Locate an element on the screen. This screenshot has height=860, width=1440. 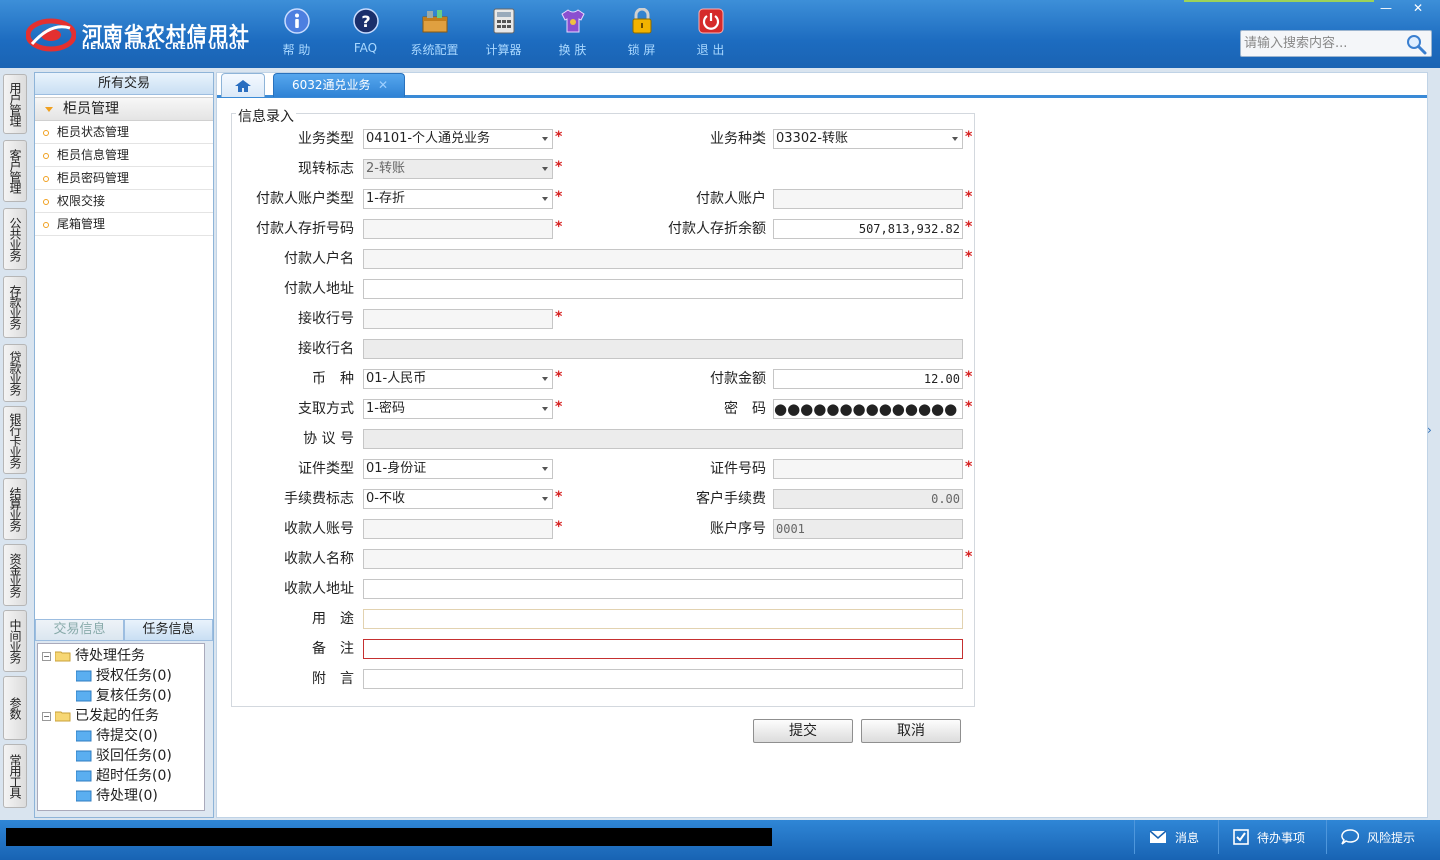
vnav-customer-management: 客户管理 is located at coordinates (15, 171).